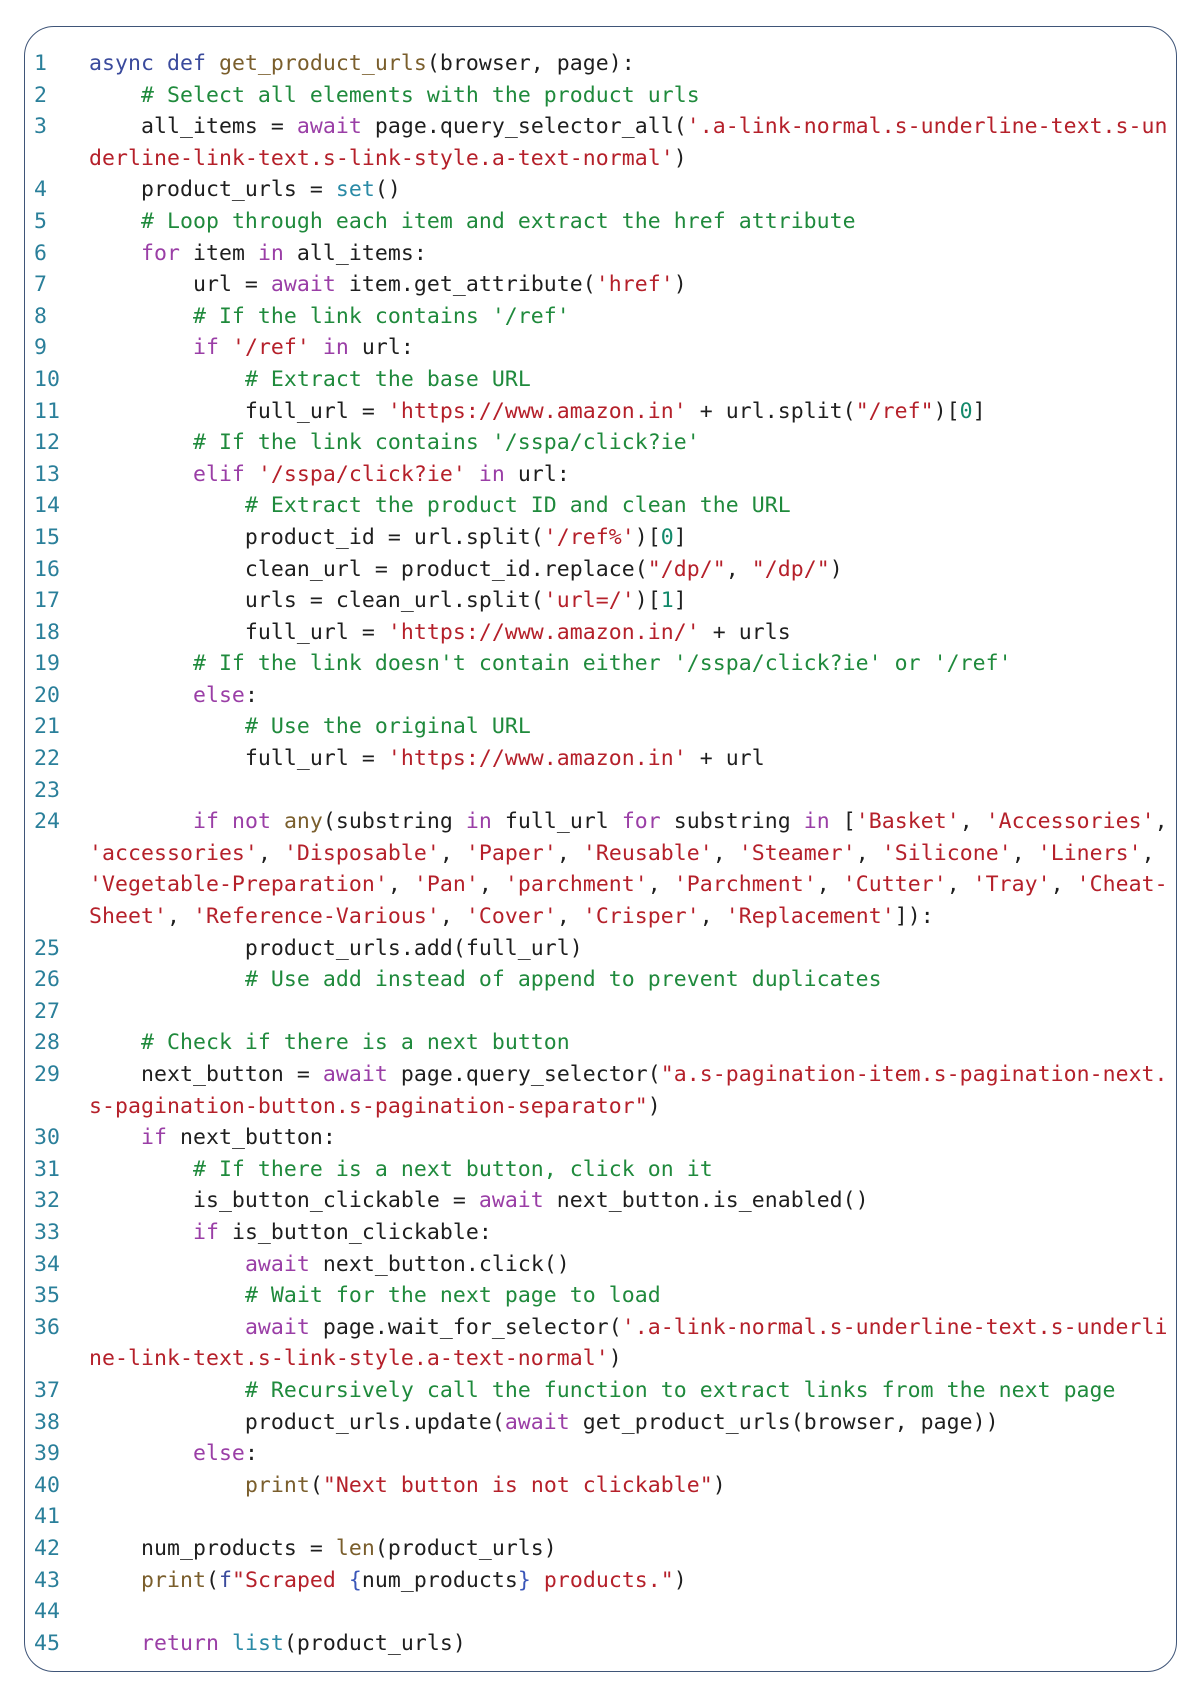 The width and height of the screenshot is (1202, 1697). Describe the element at coordinates (966, 411) in the screenshot. I see `number-token: 0` at that location.